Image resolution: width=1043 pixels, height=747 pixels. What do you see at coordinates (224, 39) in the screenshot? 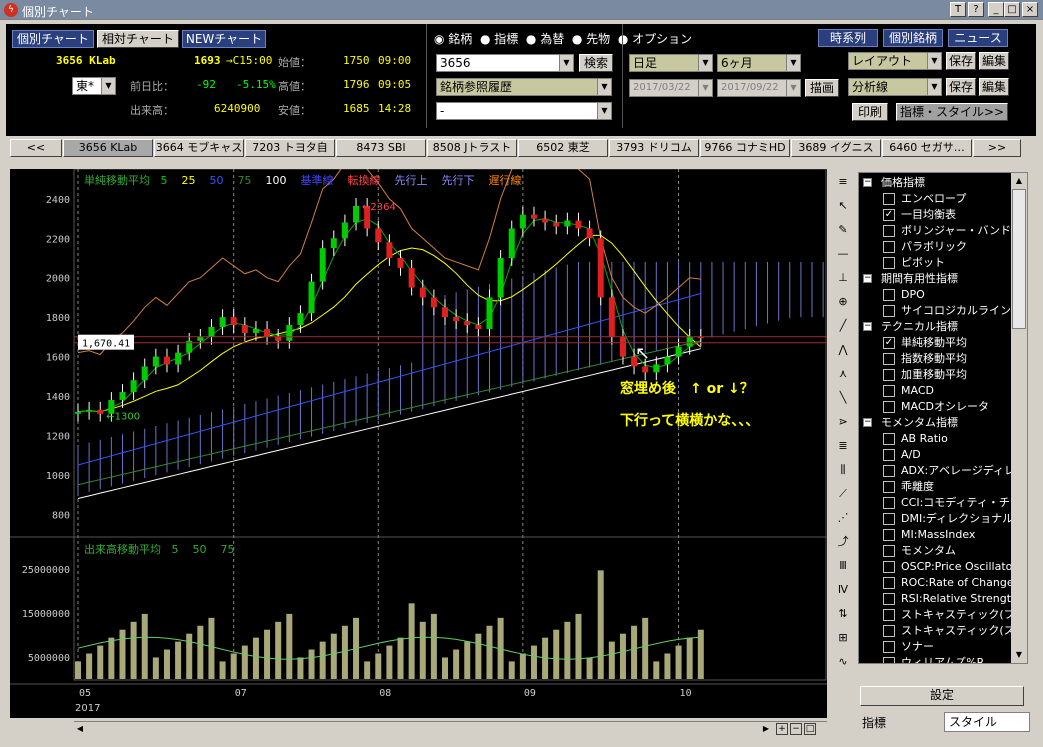
I see `new-chart-button: NEWチャート` at bounding box center [224, 39].